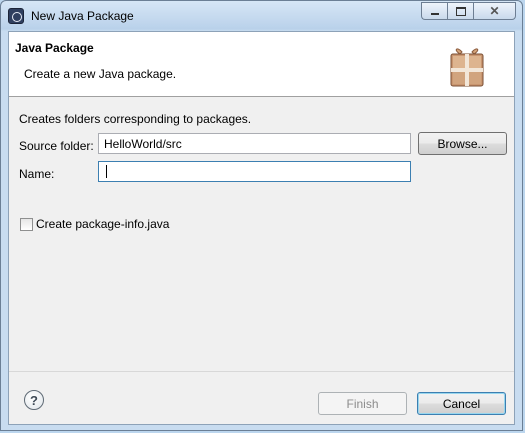 The width and height of the screenshot is (525, 433). I want to click on cancel-button: Cancel, so click(461, 403).